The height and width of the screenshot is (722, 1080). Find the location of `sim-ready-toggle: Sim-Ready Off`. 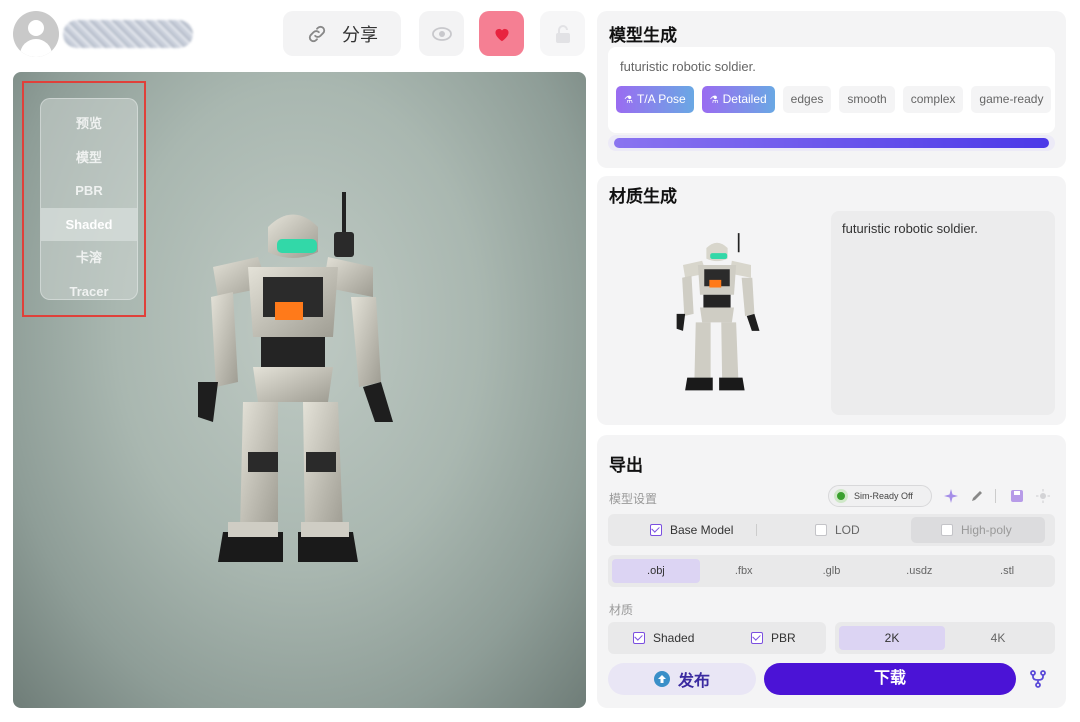

sim-ready-toggle: Sim-Ready Off is located at coordinates (880, 496).